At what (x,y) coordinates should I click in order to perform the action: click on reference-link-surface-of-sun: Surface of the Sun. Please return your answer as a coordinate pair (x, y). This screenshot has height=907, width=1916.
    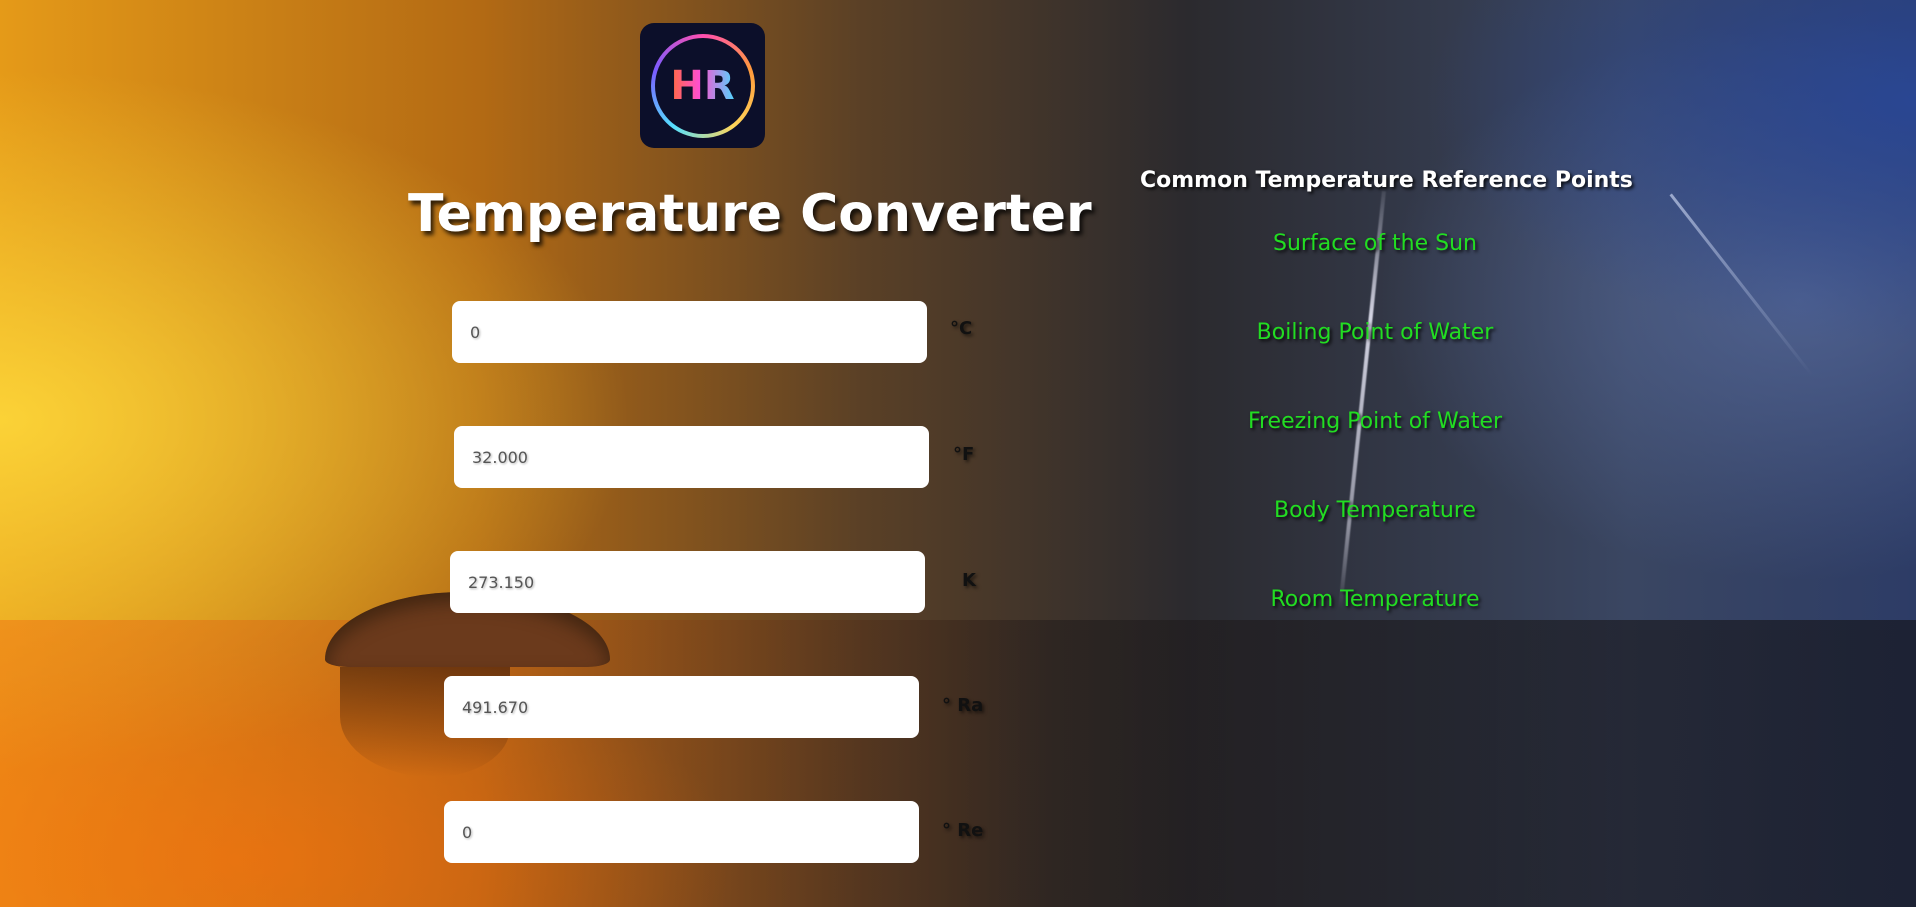
    Looking at the image, I should click on (1375, 243).